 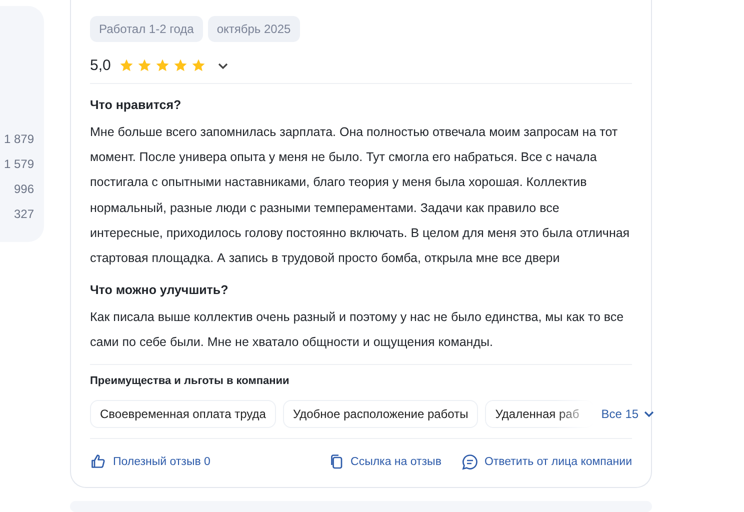 I want to click on link-action-button: Ссылка на отзыв, so click(x=385, y=461).